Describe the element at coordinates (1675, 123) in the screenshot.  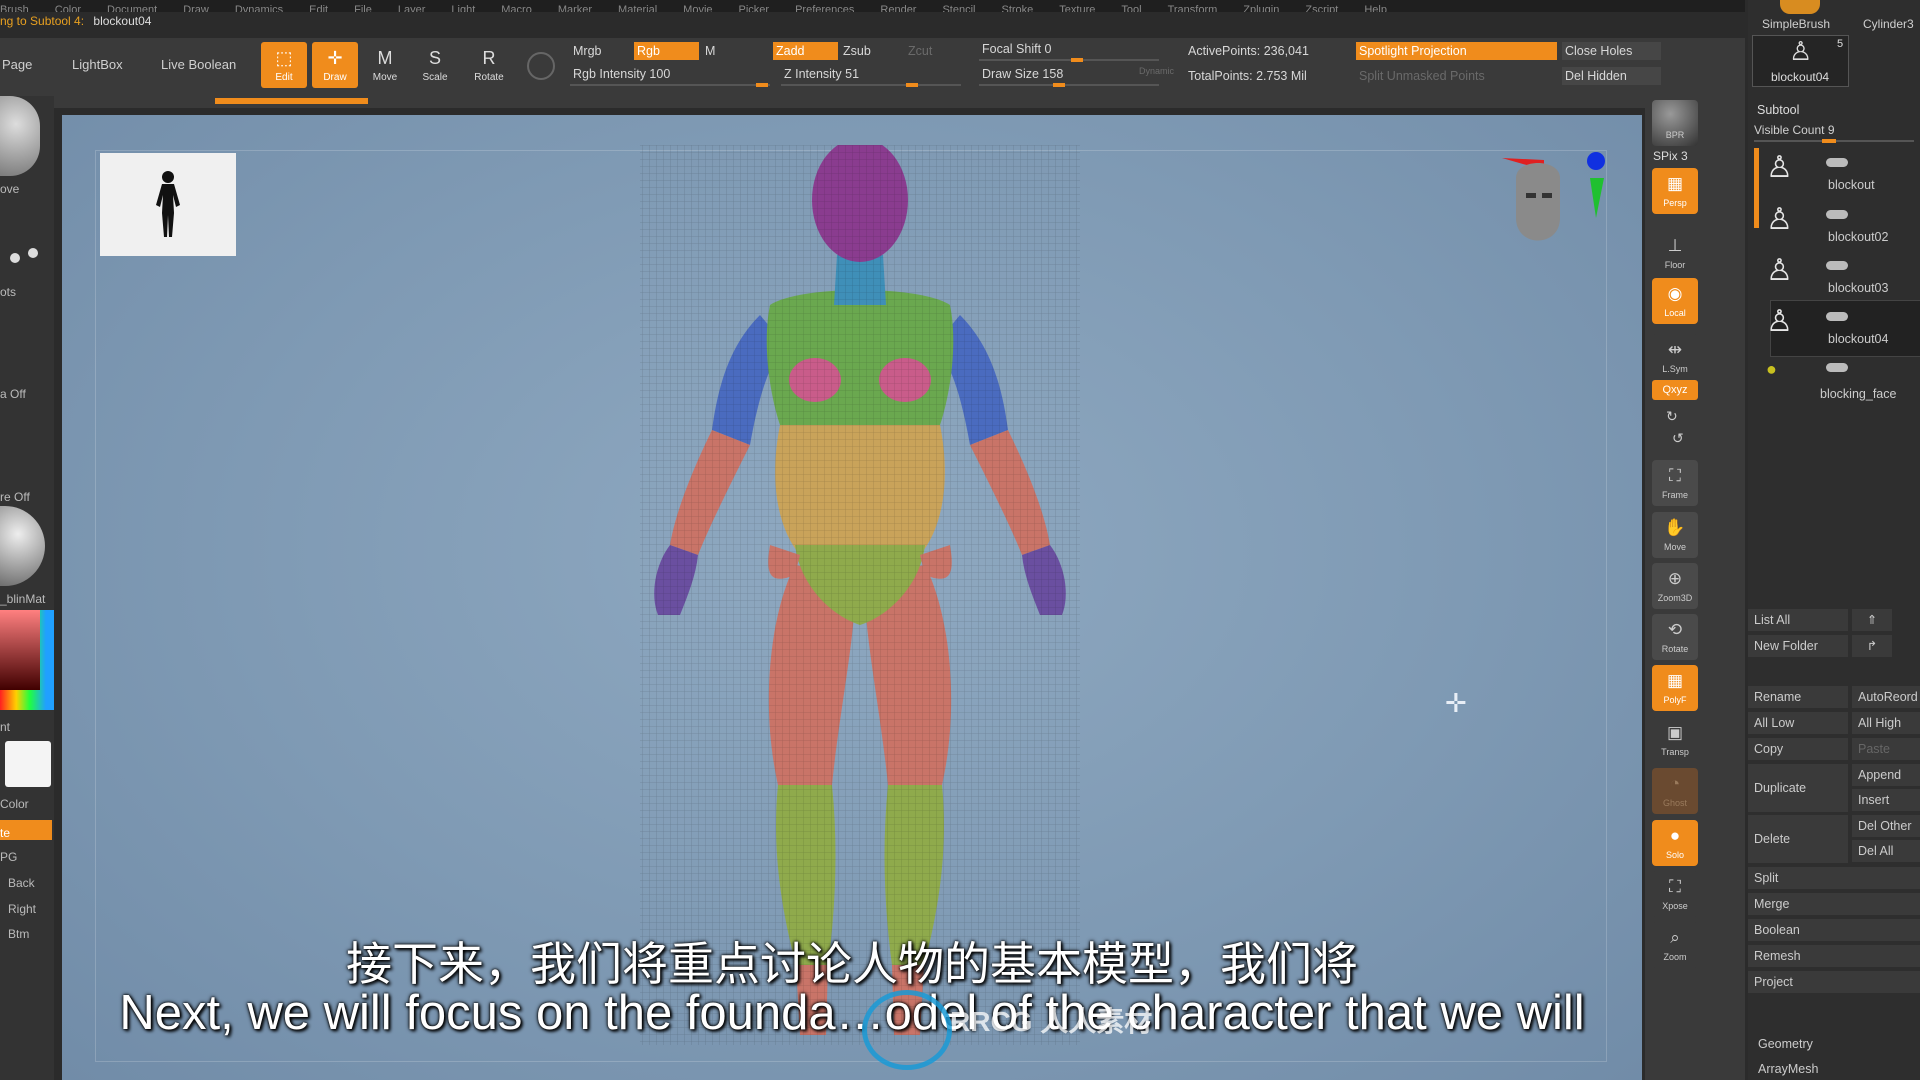
I see `bpr-button: BPR` at that location.